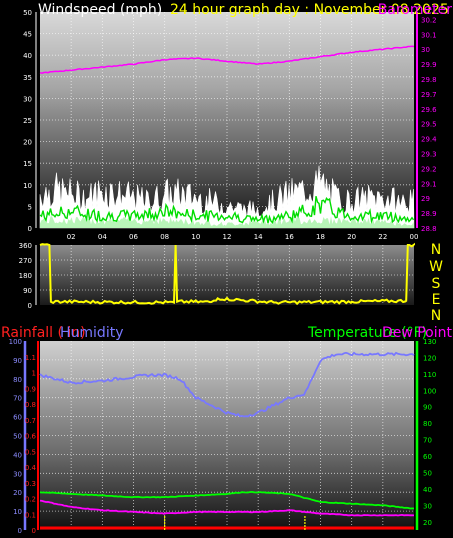  What do you see at coordinates (27, 78) in the screenshot?
I see `wind-y-tick-label: 35` at bounding box center [27, 78].